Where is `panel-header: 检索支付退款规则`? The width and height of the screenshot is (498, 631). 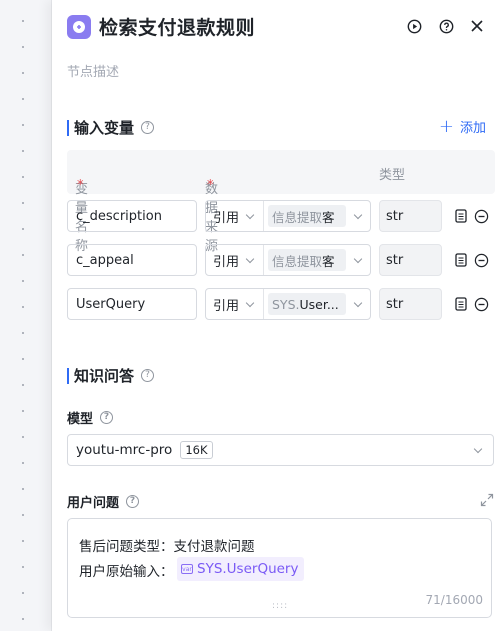 panel-header: 检索支付退款规则 is located at coordinates (161, 26).